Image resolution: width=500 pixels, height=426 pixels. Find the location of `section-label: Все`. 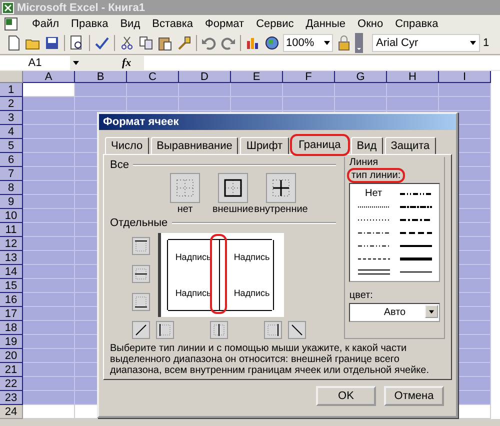

section-label: Все is located at coordinates (119, 165).